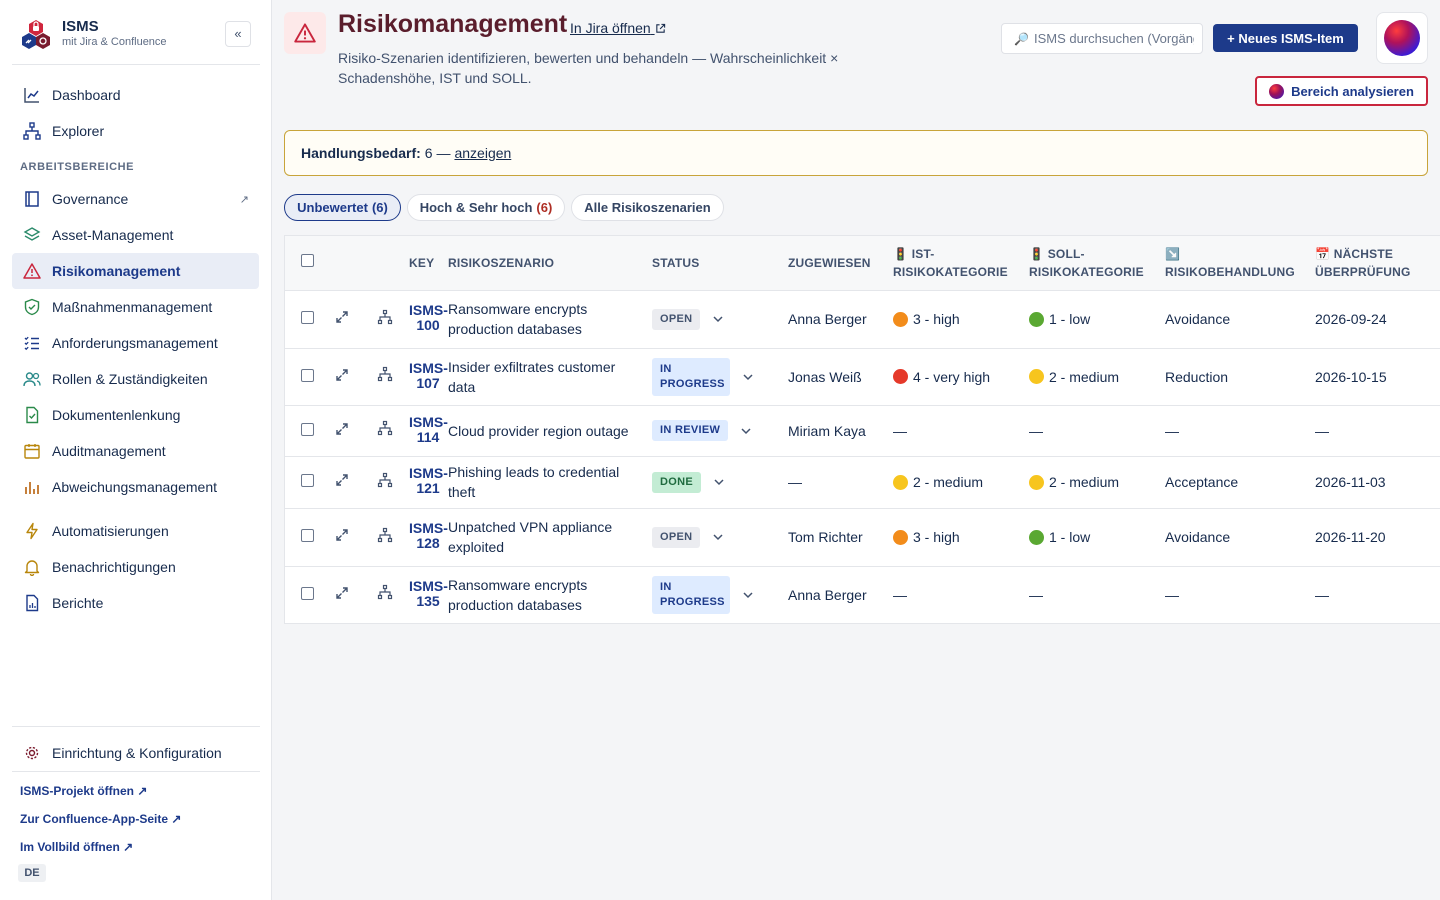 The height and width of the screenshot is (900, 1440). What do you see at coordinates (100, 819) in the screenshot?
I see `confluence-app-page-link: Zur Confluence-App-Seite ↗` at bounding box center [100, 819].